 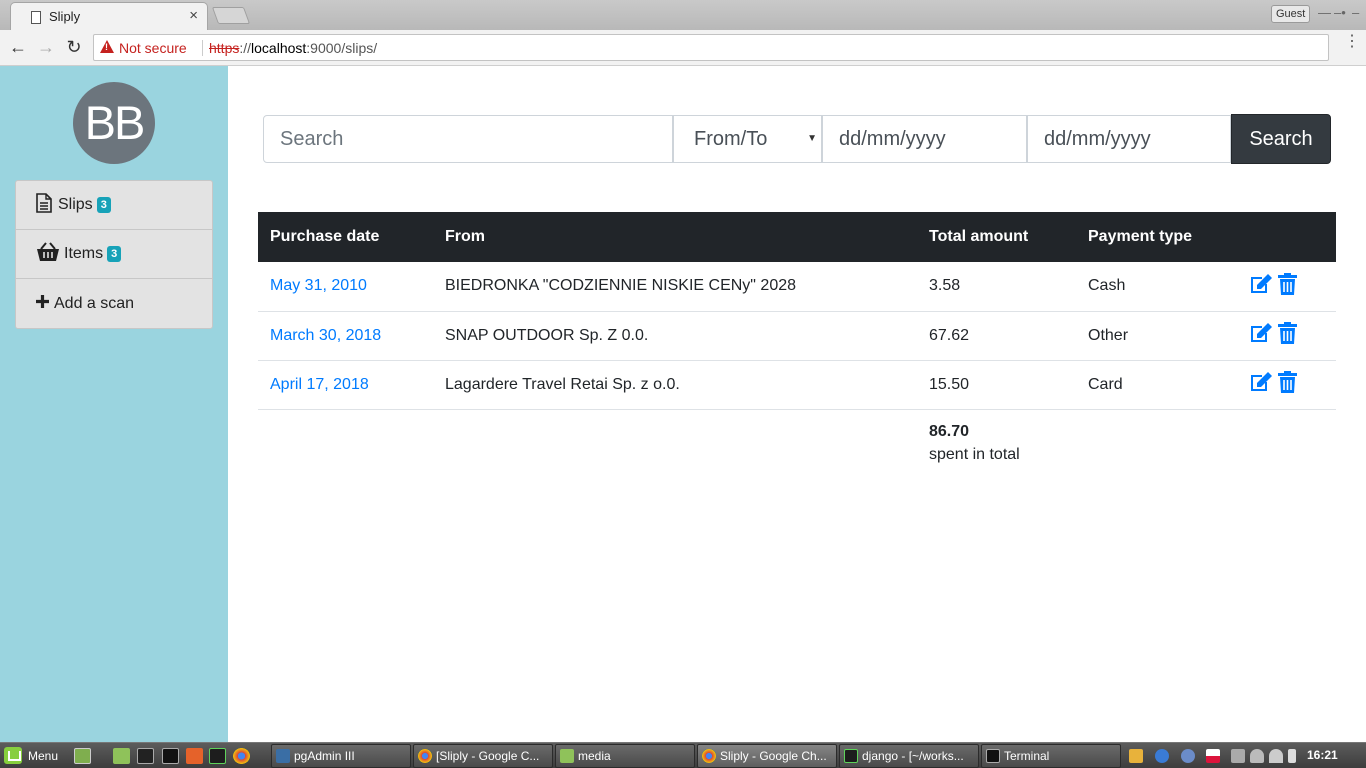 I want to click on battery-icon, so click(x=1292, y=756).